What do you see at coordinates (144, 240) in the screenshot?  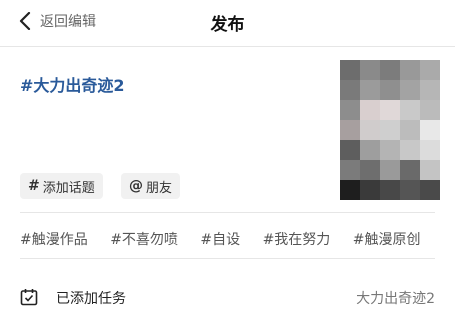 I see `tag-suggestion: #不喜勿喷` at bounding box center [144, 240].